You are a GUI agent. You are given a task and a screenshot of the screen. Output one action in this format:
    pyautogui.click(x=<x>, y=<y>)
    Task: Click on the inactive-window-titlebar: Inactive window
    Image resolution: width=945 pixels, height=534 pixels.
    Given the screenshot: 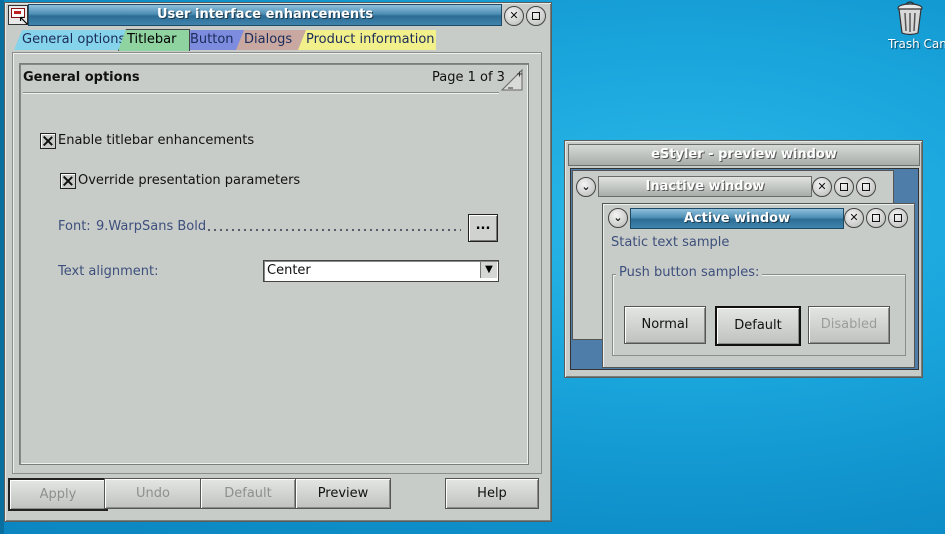 What is the action you would take?
    pyautogui.click(x=705, y=186)
    